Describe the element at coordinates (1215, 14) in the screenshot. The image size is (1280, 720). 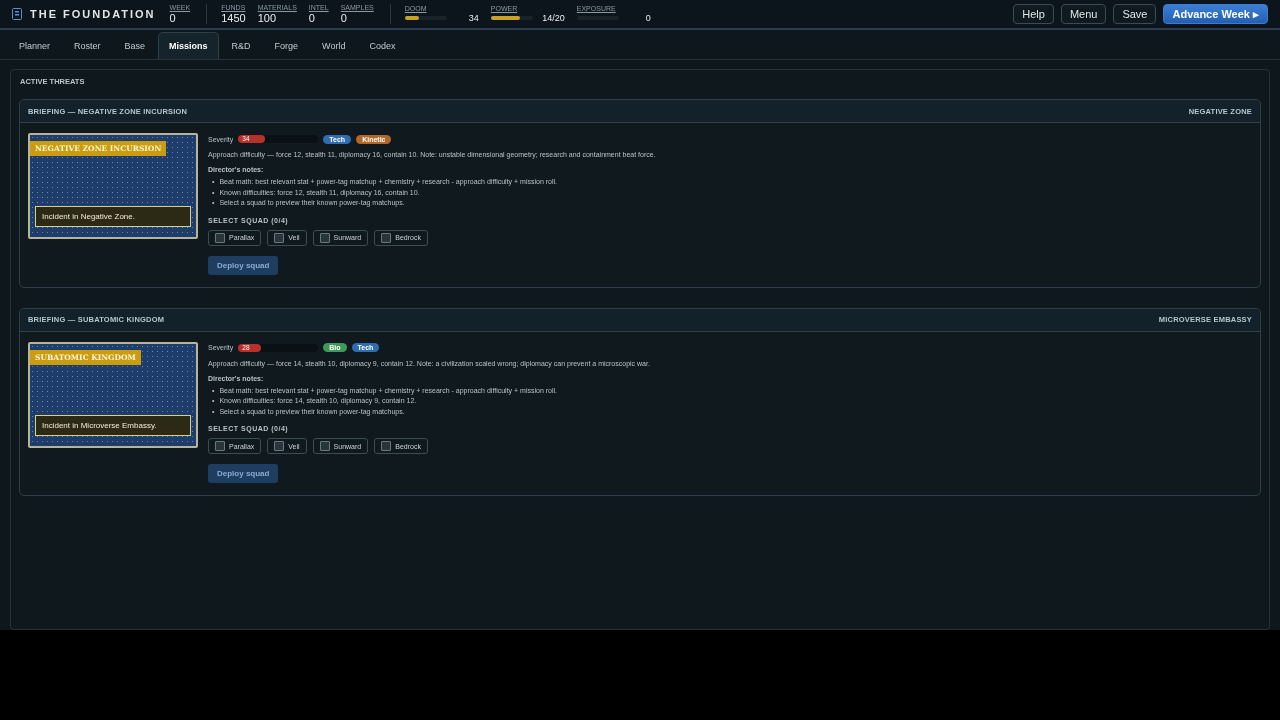
I see `advance-week-button: Advance Week ▸` at that location.